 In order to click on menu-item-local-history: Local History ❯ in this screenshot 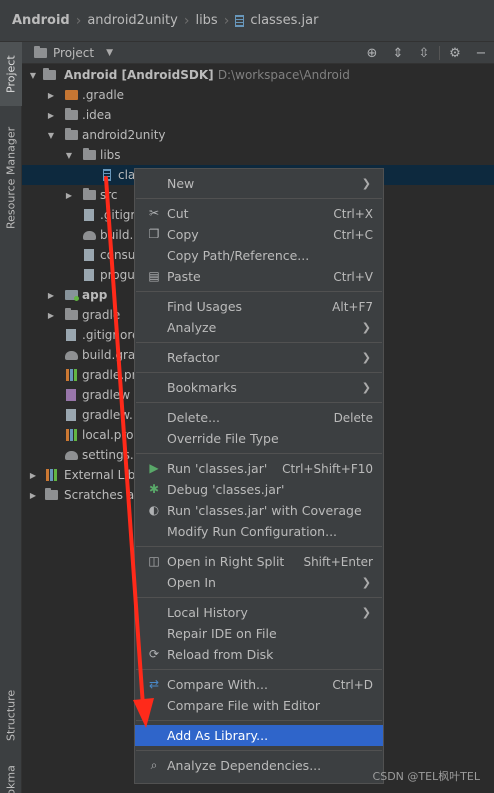, I will do `click(259, 612)`.